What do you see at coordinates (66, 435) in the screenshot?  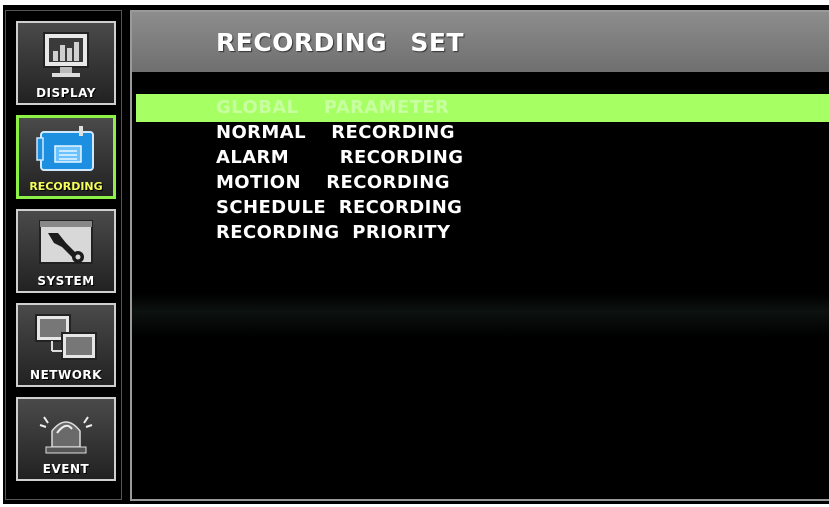 I see `alarm-light-icon` at bounding box center [66, 435].